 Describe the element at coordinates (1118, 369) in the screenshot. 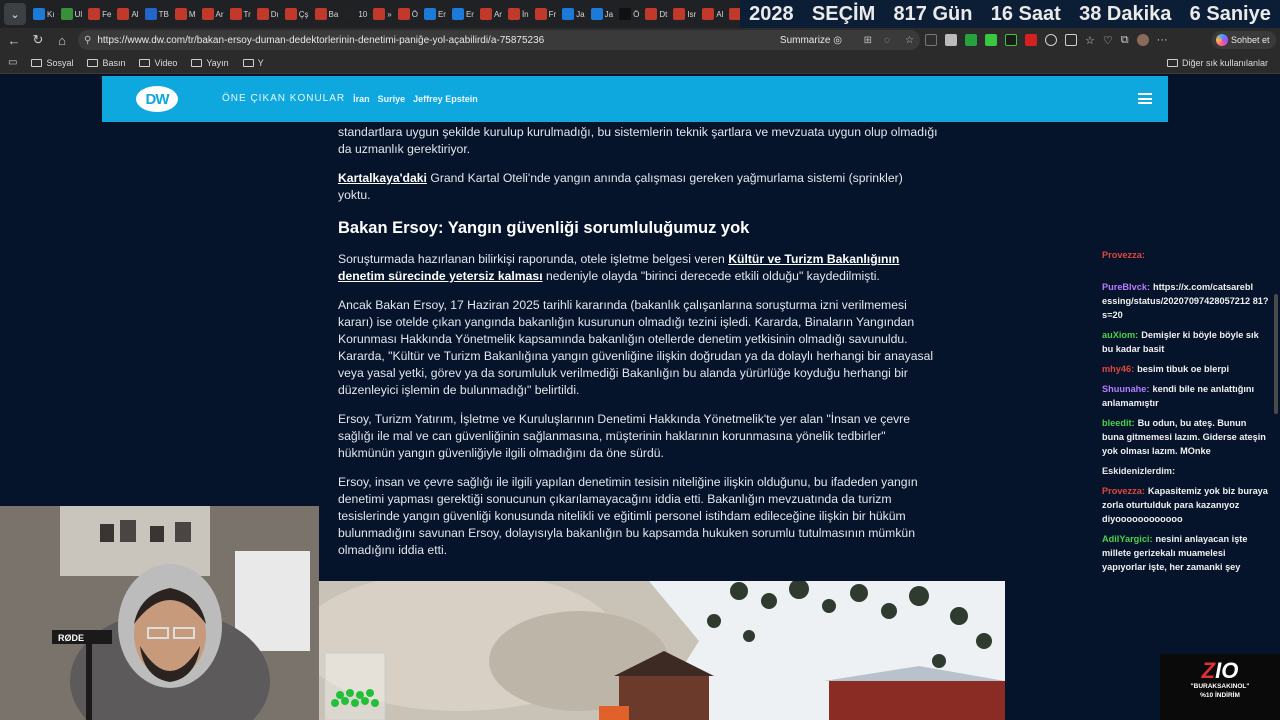

I see `chat-username: mhy46:` at that location.